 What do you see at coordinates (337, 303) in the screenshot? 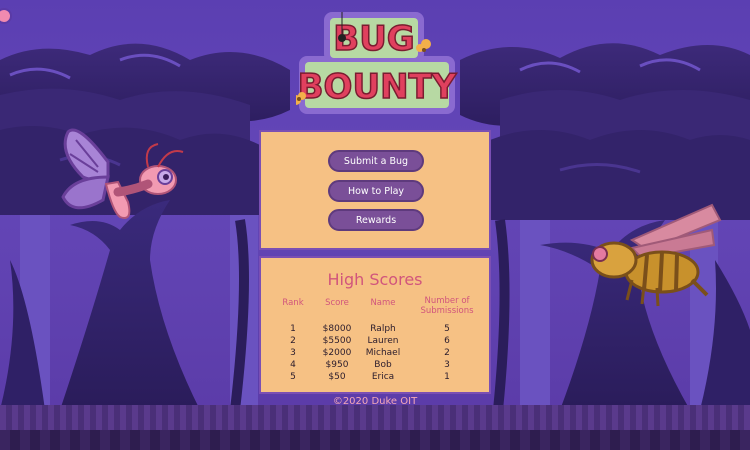
I see `score-header: Score` at bounding box center [337, 303].